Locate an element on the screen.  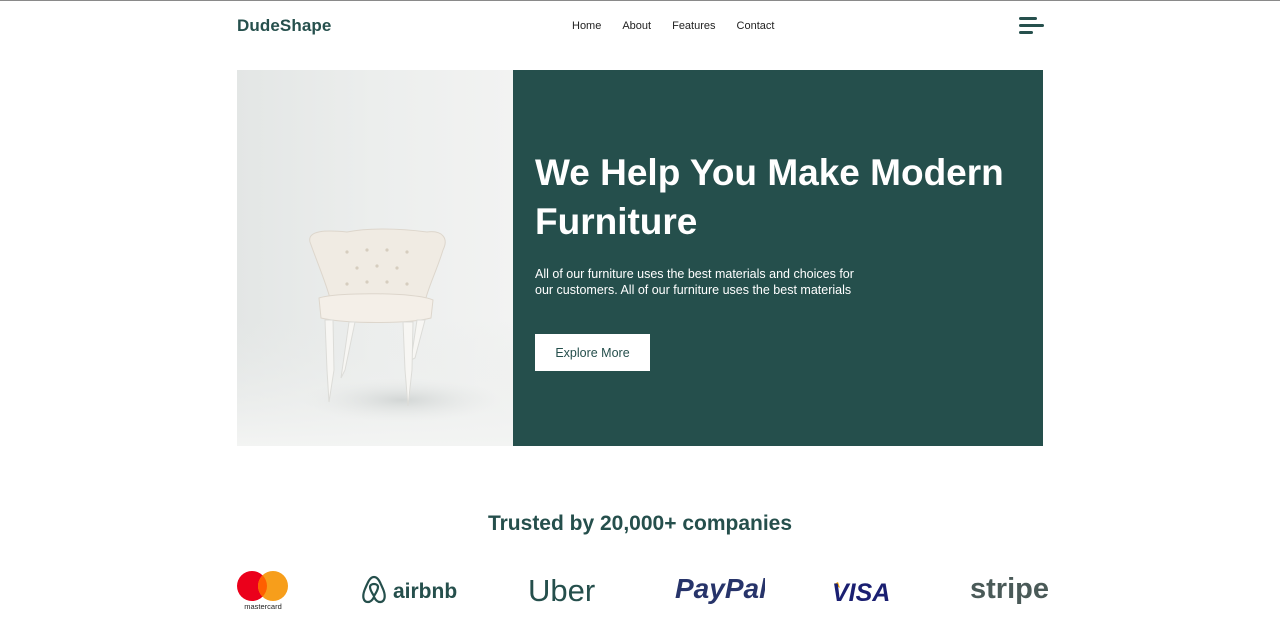
trusted-heading: Trusted by 20,000+ companies is located at coordinates (640, 523).